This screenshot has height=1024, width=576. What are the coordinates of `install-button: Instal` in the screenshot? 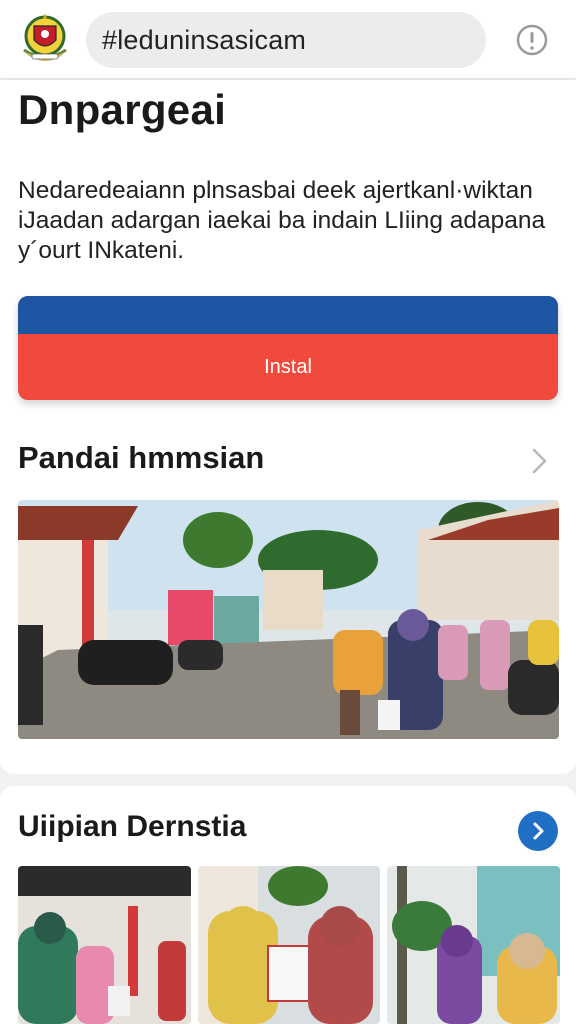 It's located at (288, 348).